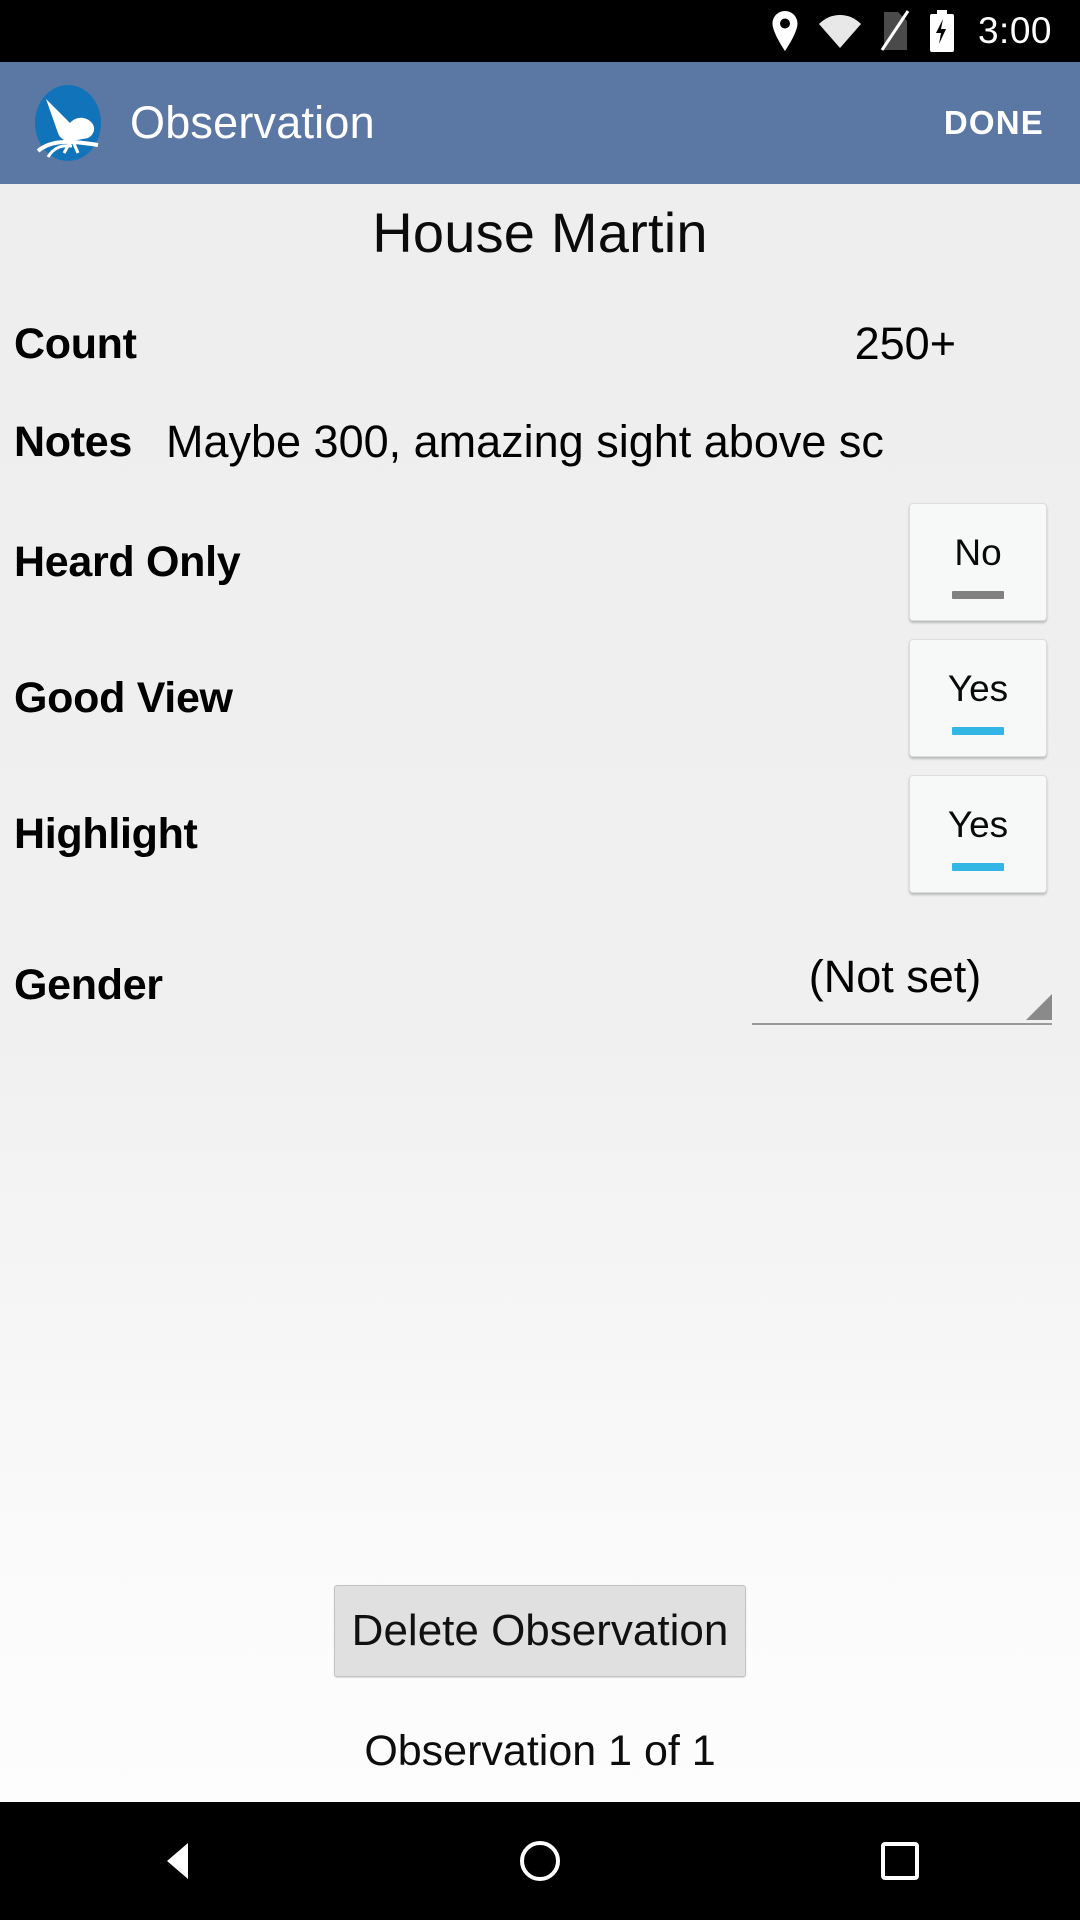 Image resolution: width=1080 pixels, height=1920 pixels. Describe the element at coordinates (73, 441) in the screenshot. I see `notes-label: Notes` at that location.